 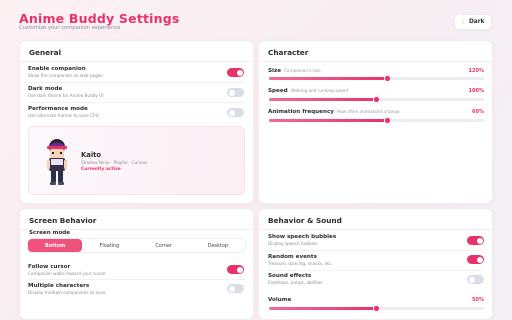 I want to click on slider-name: Speed, so click(x=278, y=91).